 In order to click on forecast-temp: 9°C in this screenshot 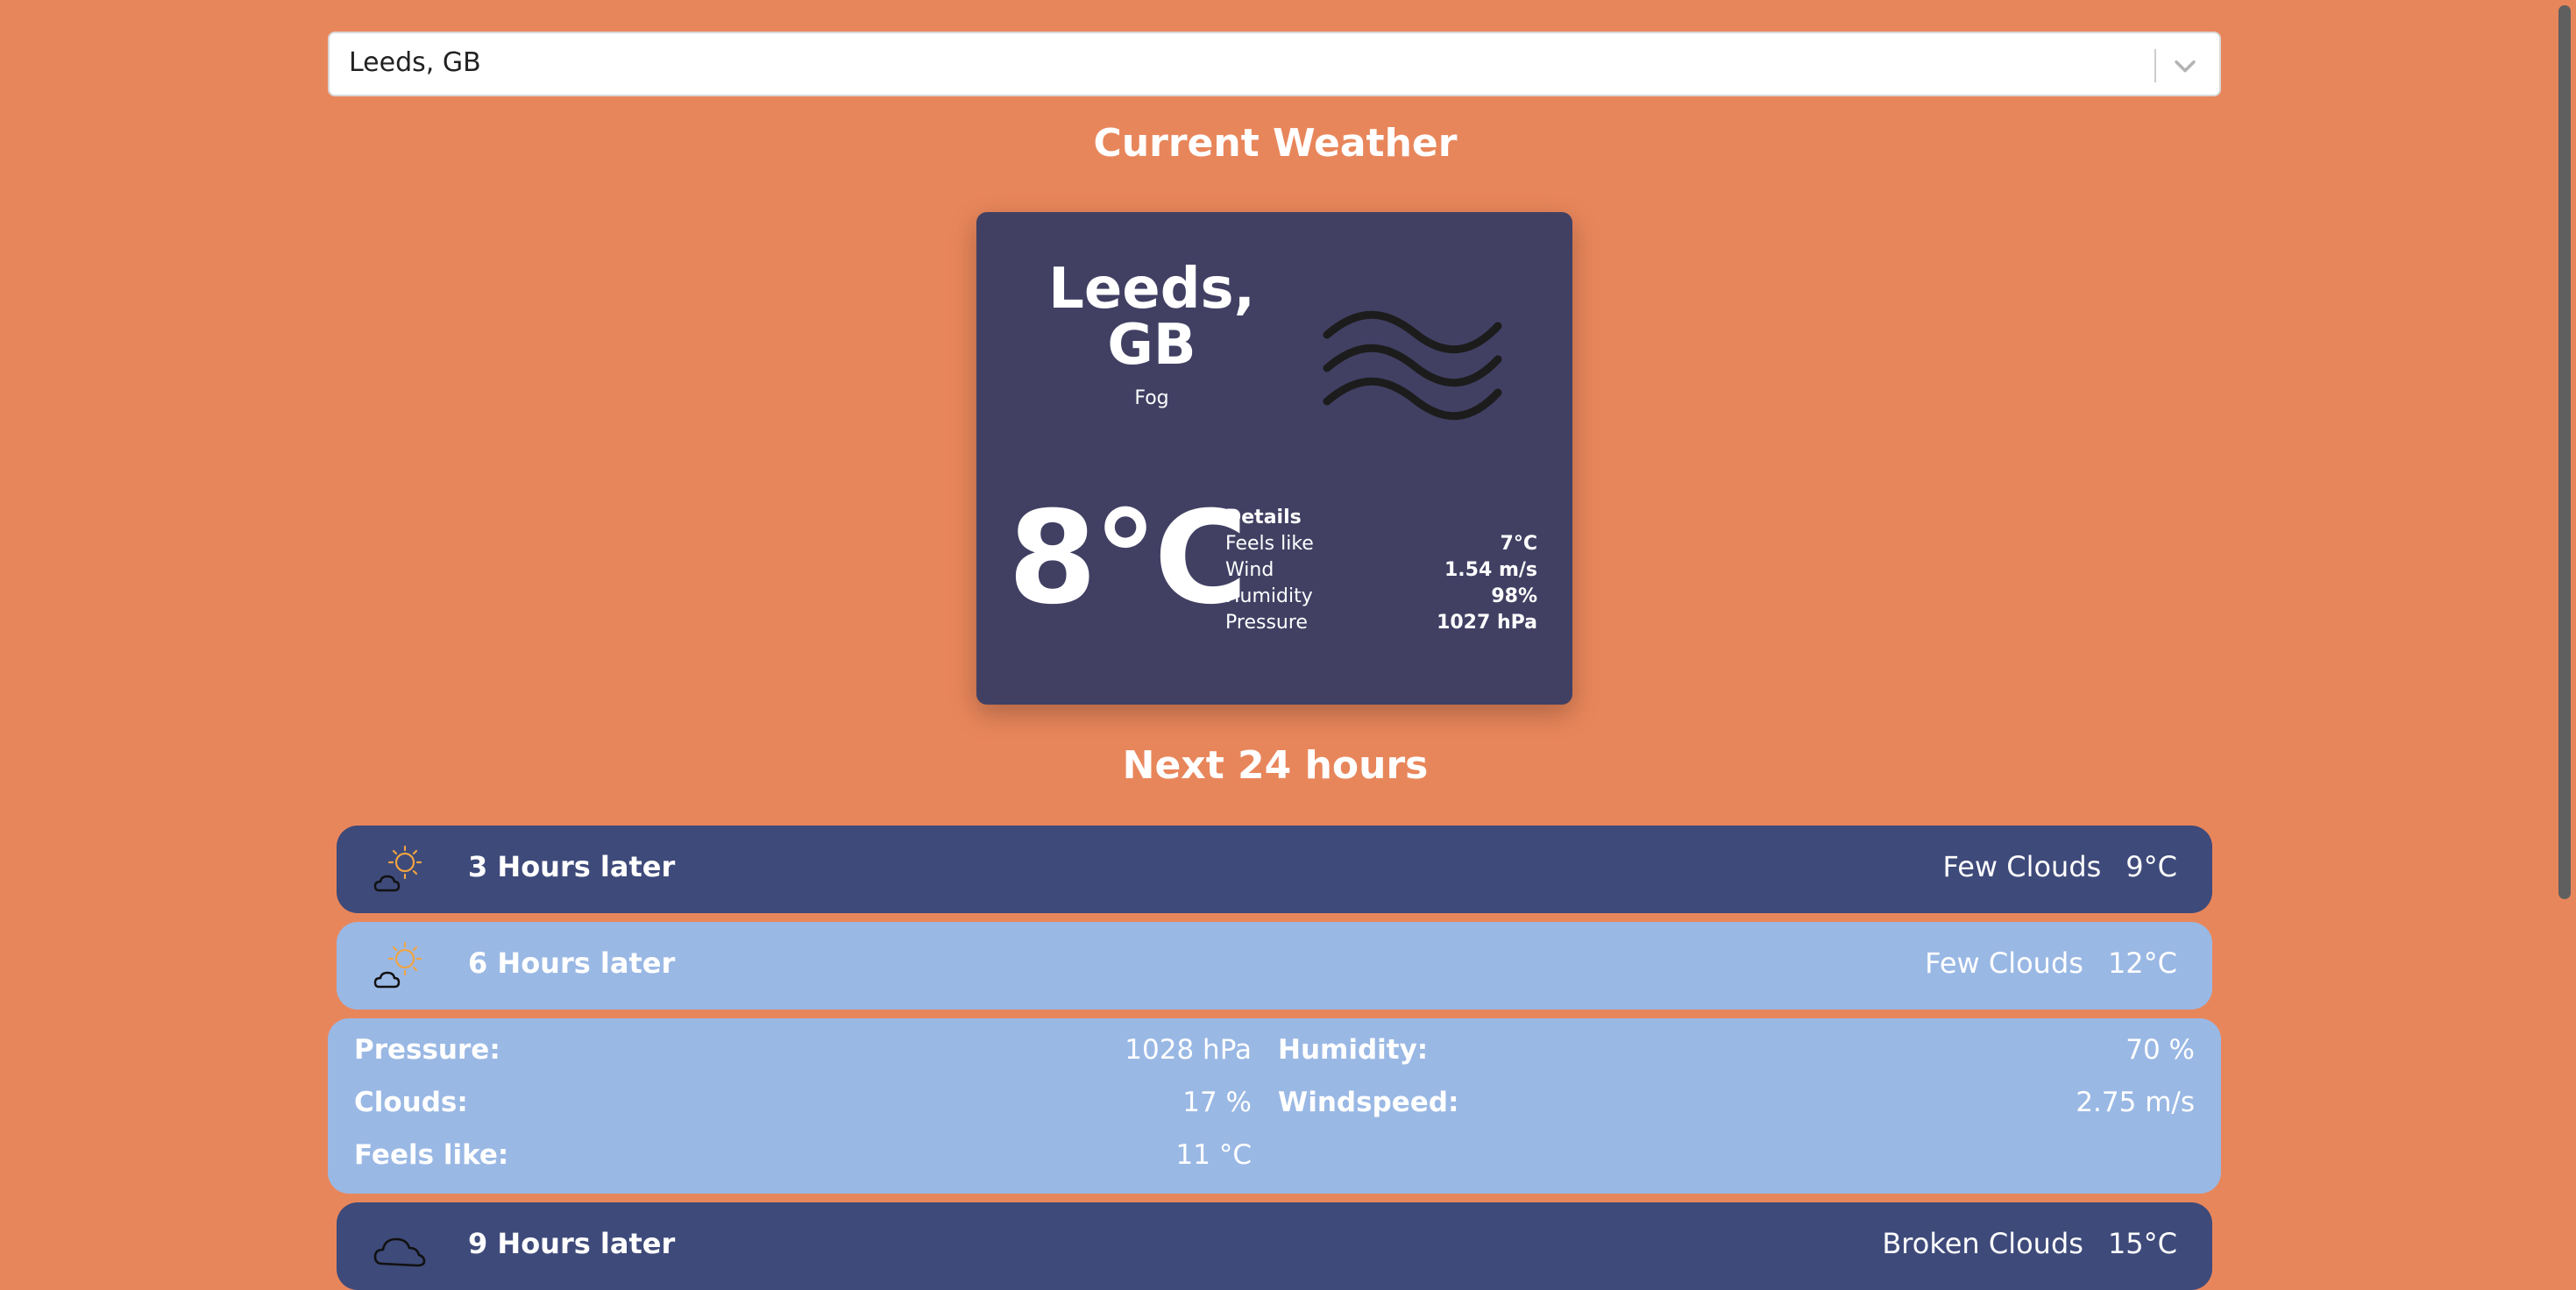, I will do `click(2151, 867)`.